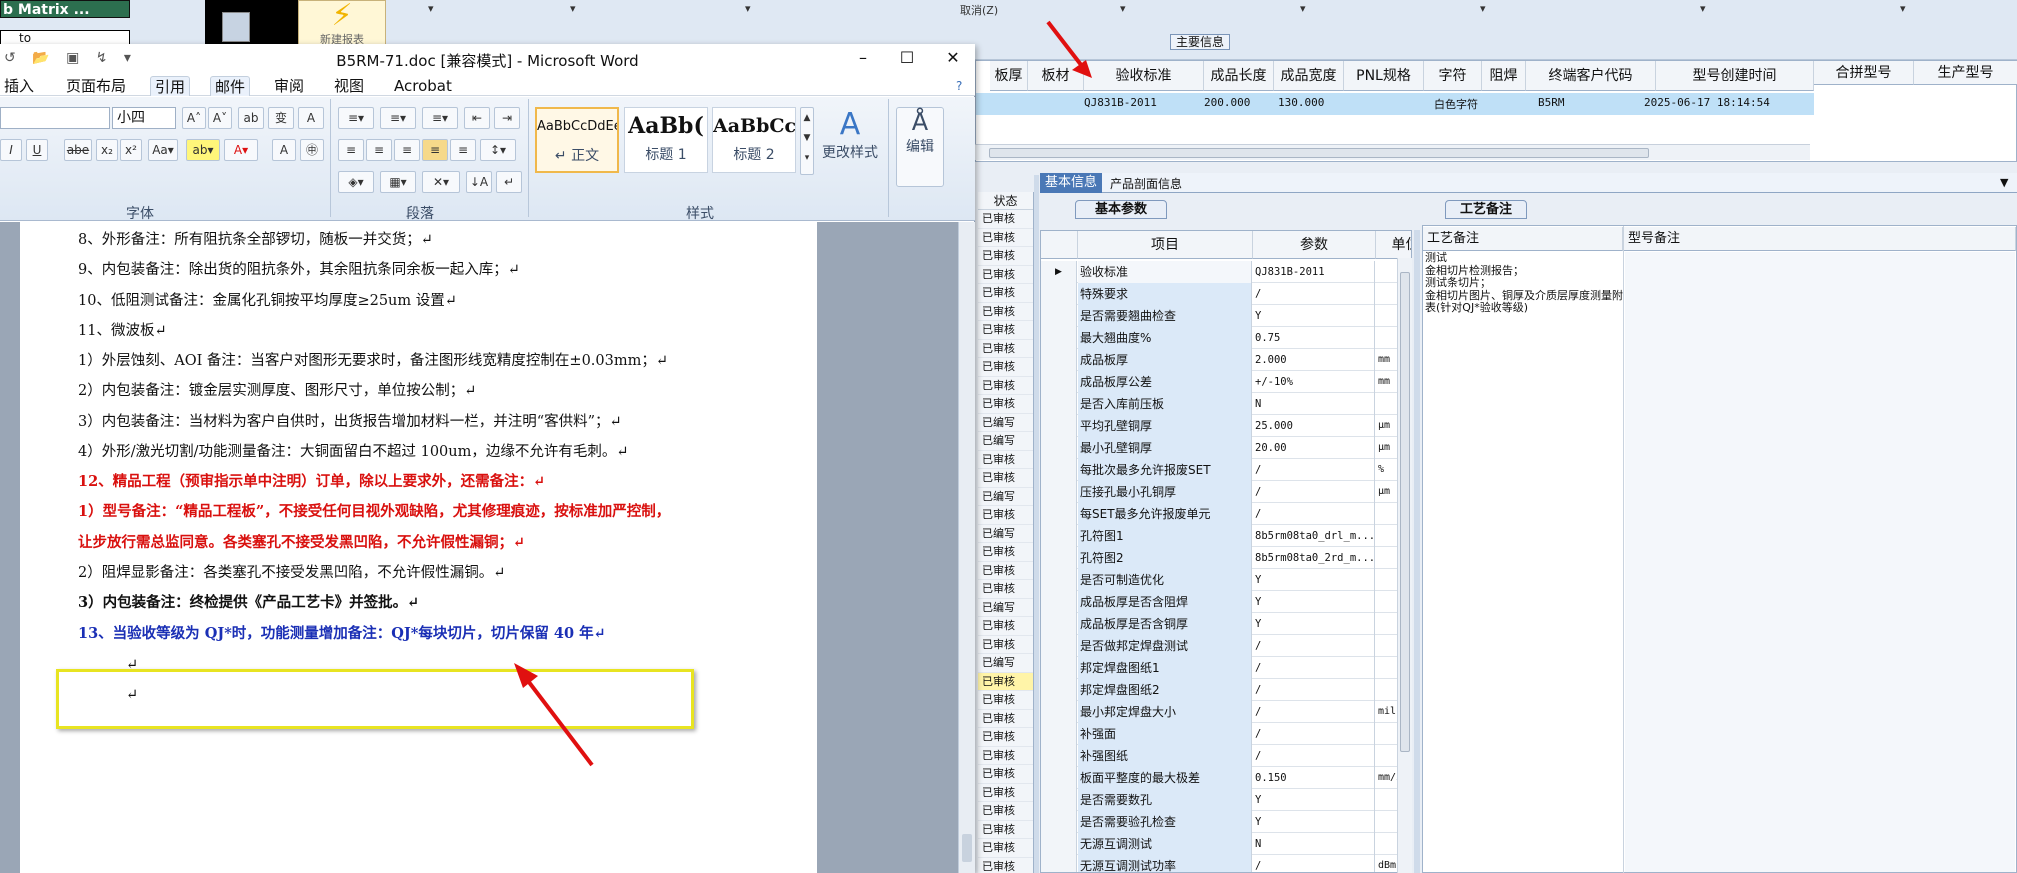 This screenshot has height=873, width=2017. What do you see at coordinates (220, 118) in the screenshot?
I see `shrink-font-button: A˅` at bounding box center [220, 118].